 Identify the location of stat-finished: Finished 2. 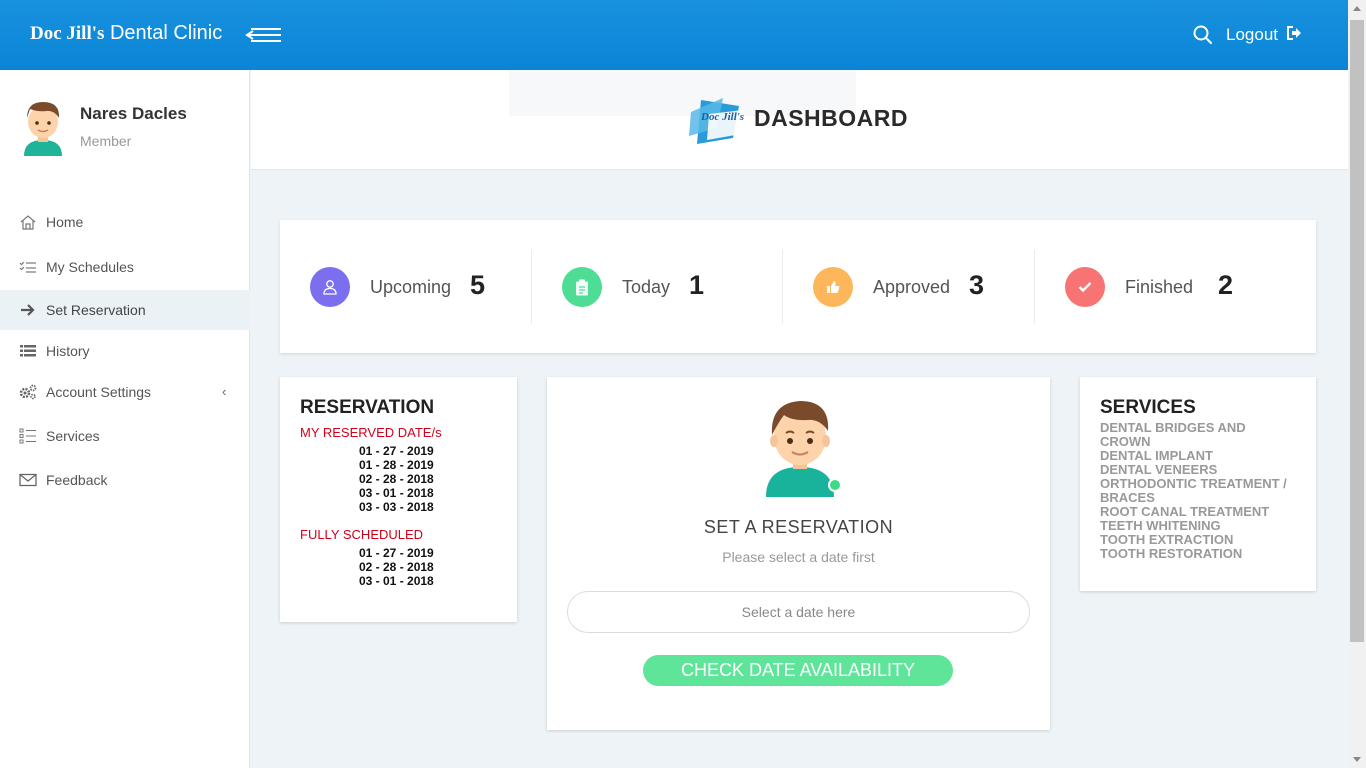
(1161, 286).